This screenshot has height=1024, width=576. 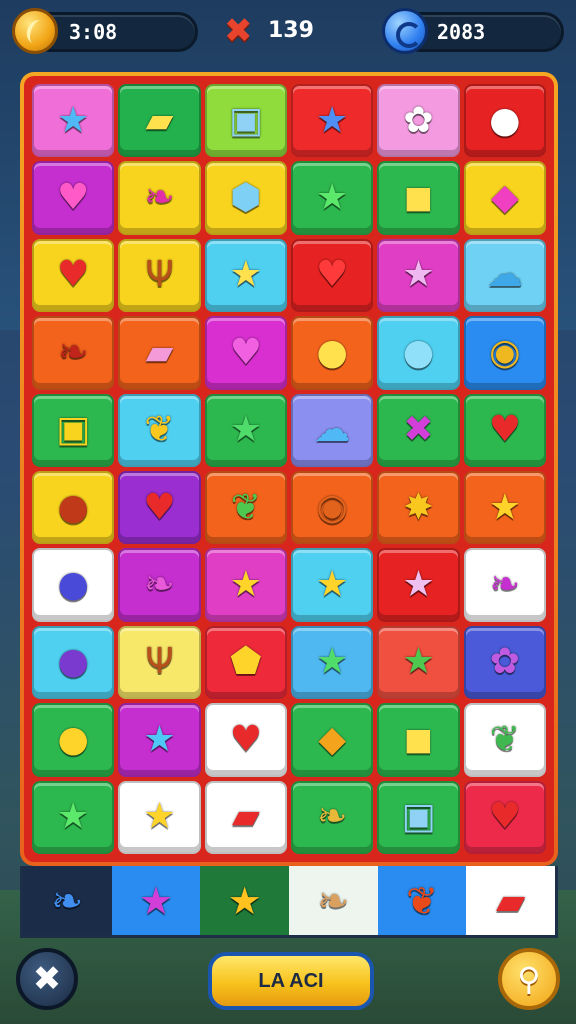 What do you see at coordinates (332, 353) in the screenshot?
I see `board-tile-r3-c3: ●` at bounding box center [332, 353].